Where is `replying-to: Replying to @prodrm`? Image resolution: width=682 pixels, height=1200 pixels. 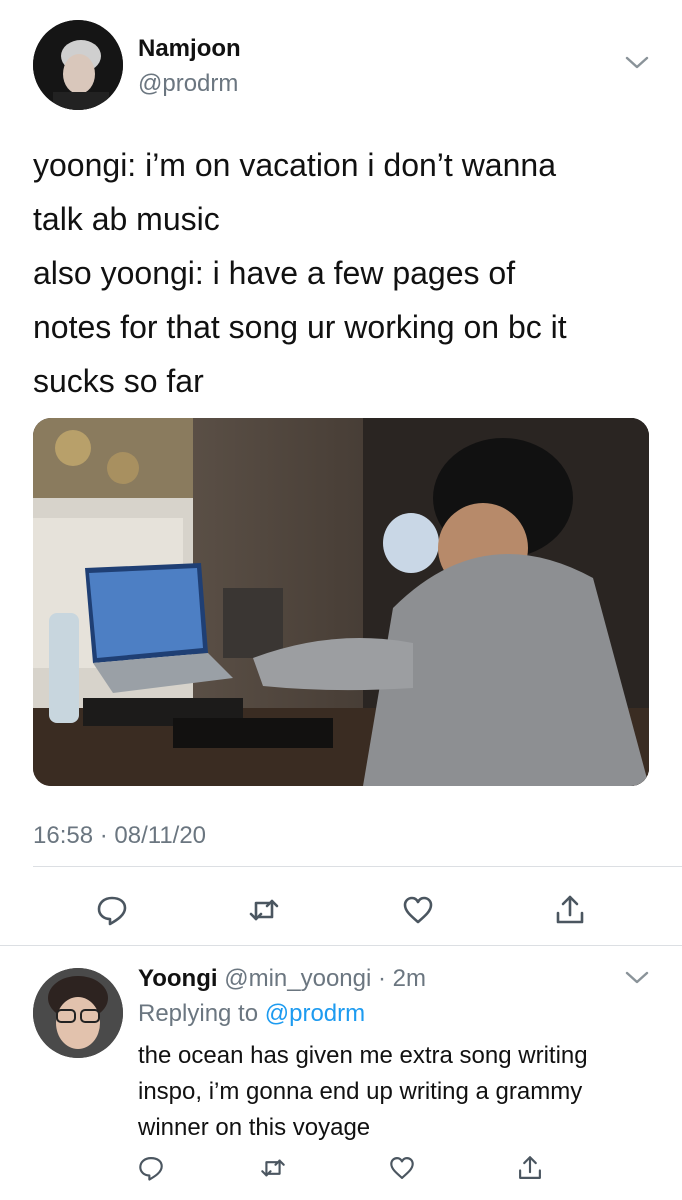 replying-to: Replying to @prodrm is located at coordinates (251, 1014).